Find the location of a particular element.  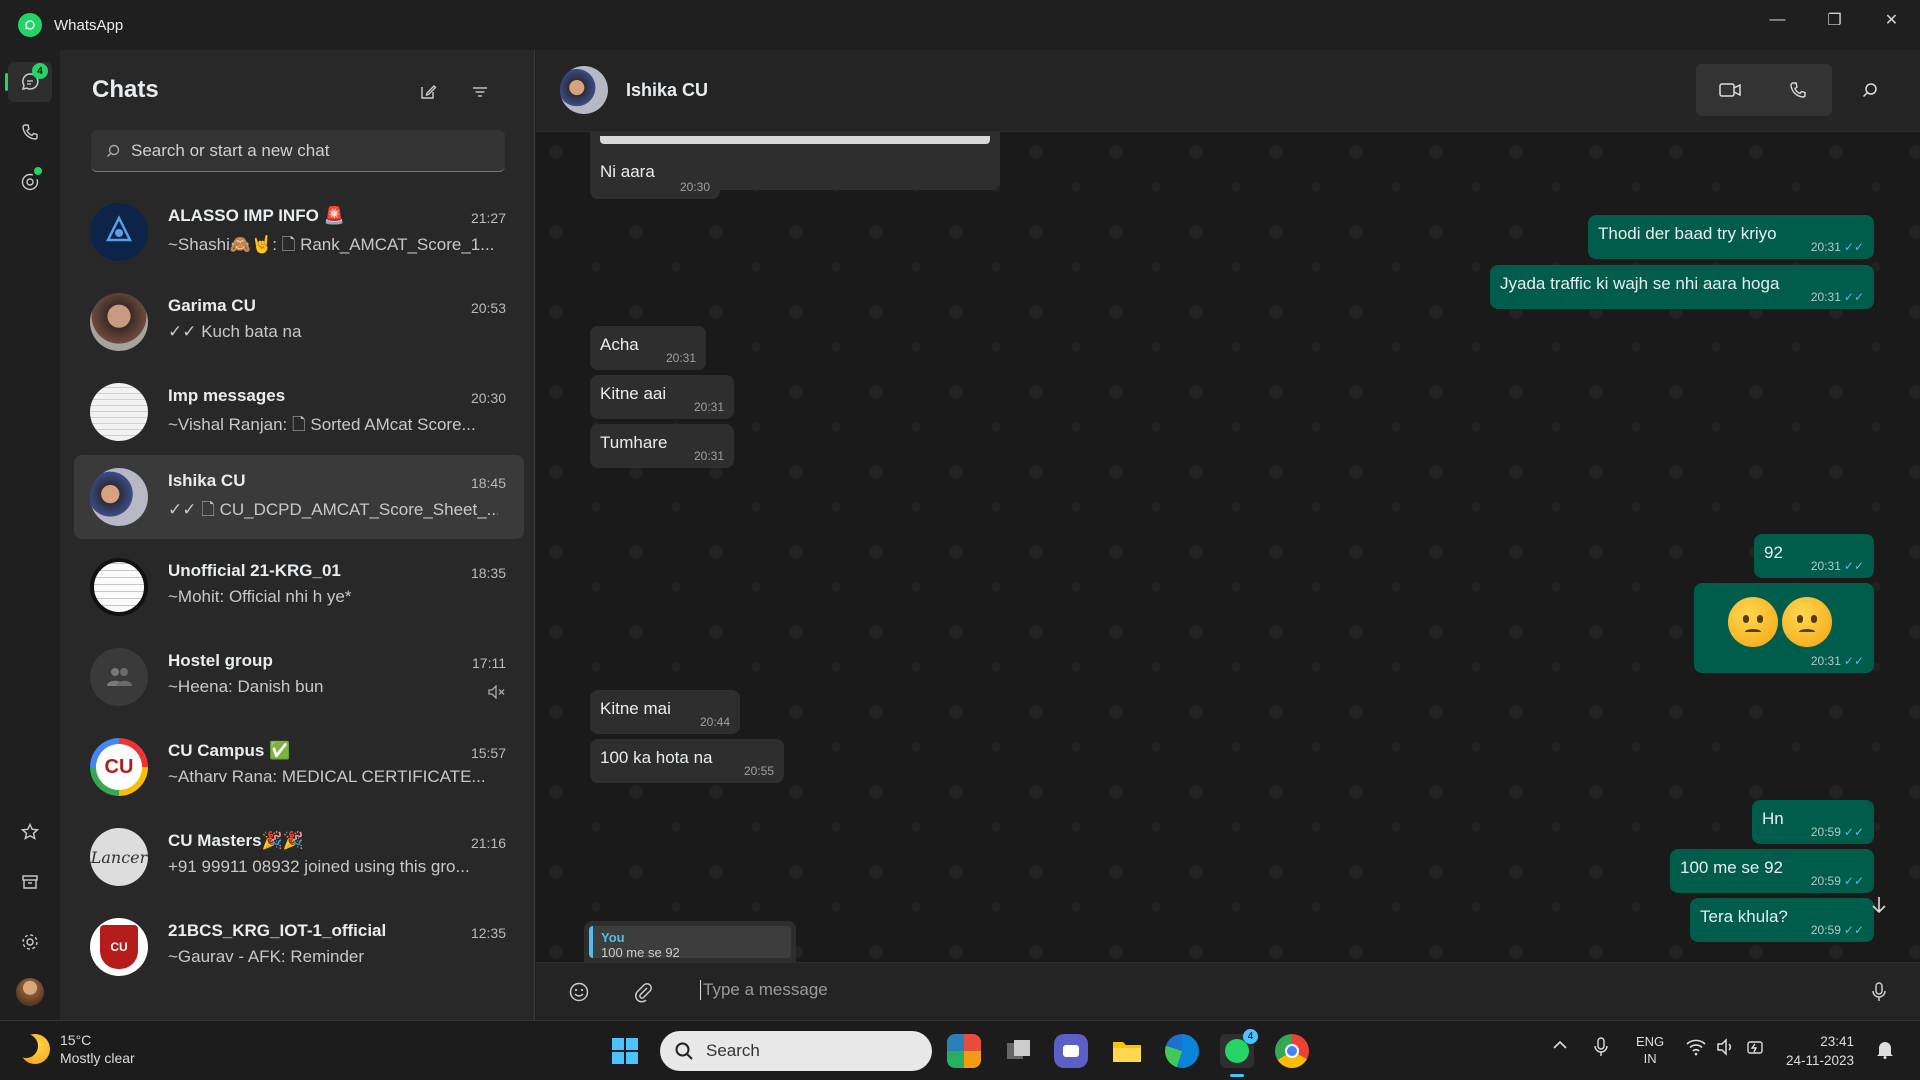

star-icon is located at coordinates (30, 831).